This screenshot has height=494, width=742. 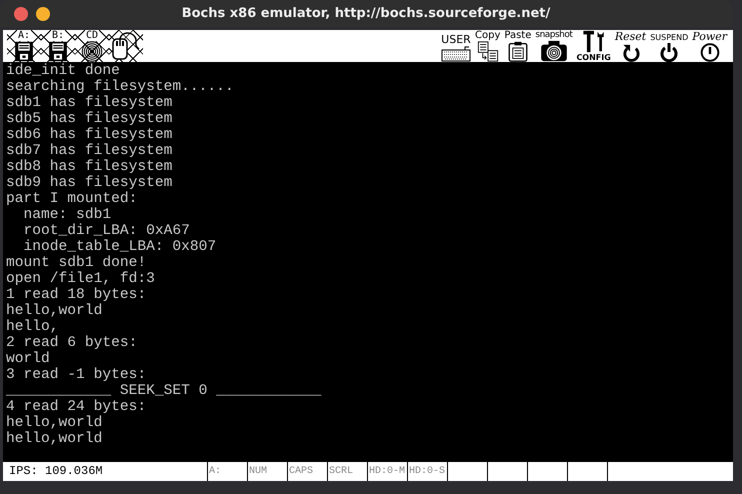 I want to click on console-line: sdb7 has filesystem, so click(x=88, y=151).